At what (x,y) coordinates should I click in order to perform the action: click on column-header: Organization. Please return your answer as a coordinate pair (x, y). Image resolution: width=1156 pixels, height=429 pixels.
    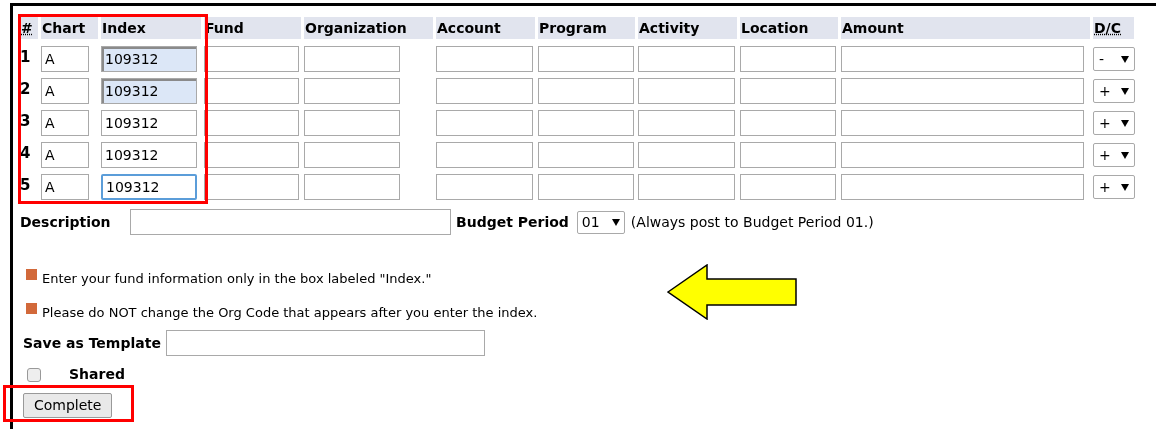
    Looking at the image, I should click on (356, 28).